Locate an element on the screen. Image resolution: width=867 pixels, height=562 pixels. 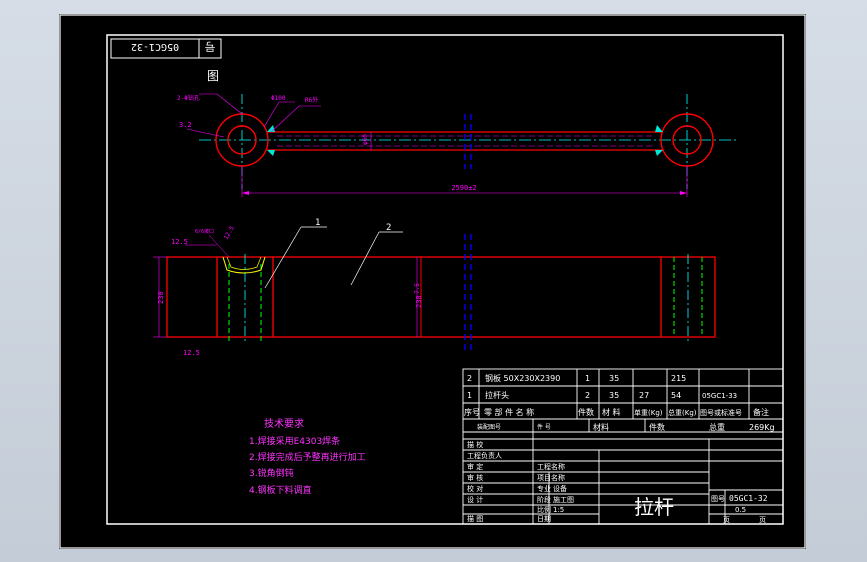
tb-mid-label: 专业 is located at coordinates (544, 488).